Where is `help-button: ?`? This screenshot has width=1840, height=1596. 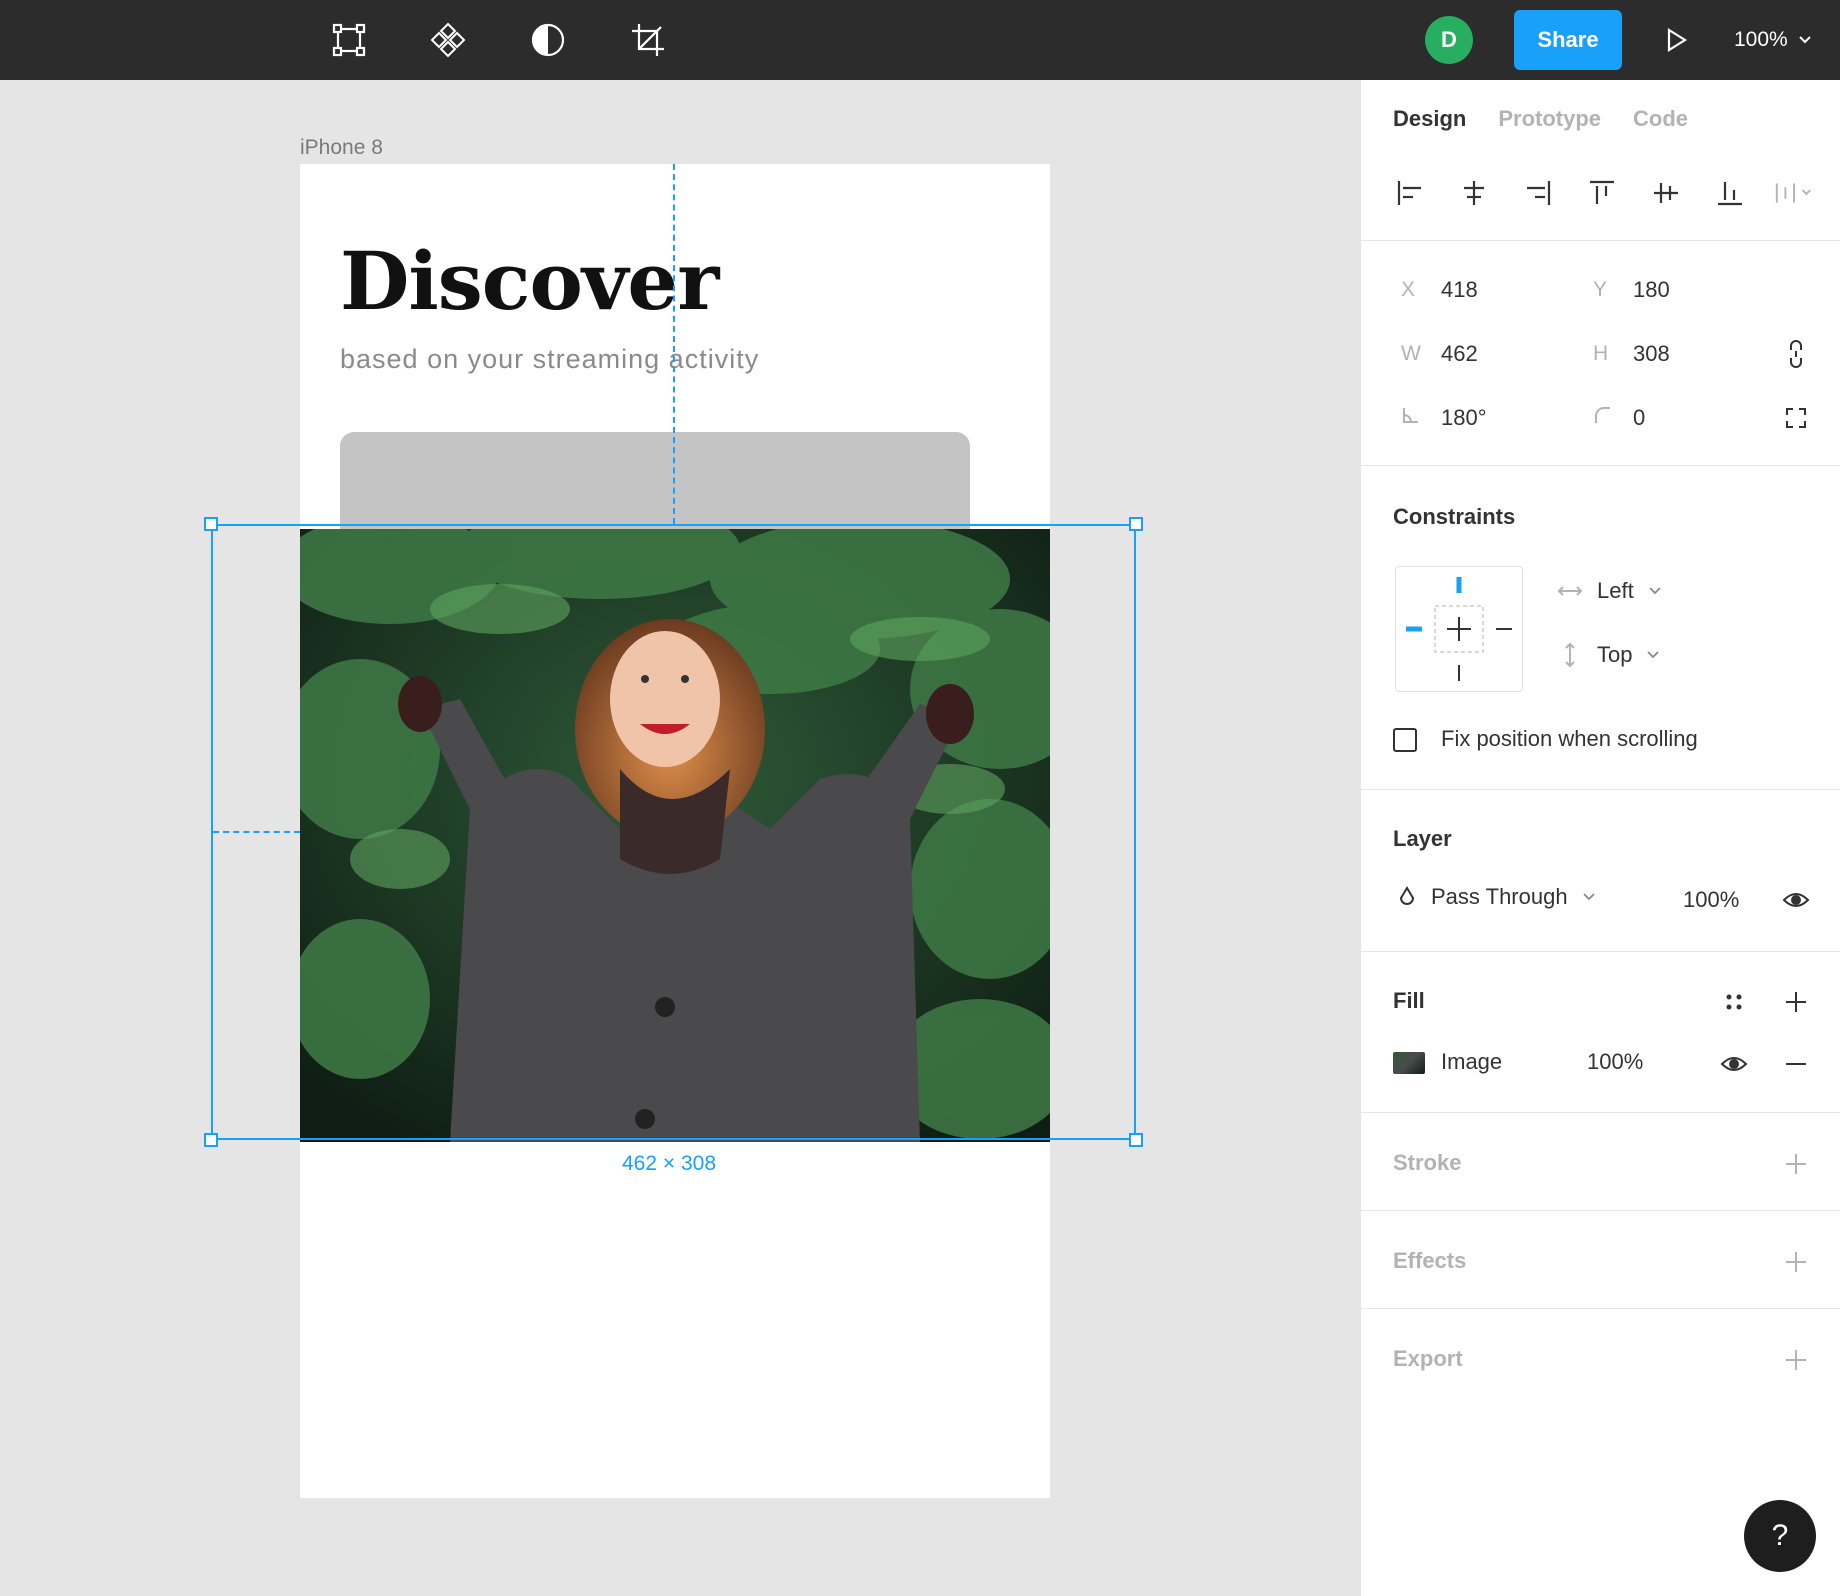
help-button: ? is located at coordinates (1780, 1536).